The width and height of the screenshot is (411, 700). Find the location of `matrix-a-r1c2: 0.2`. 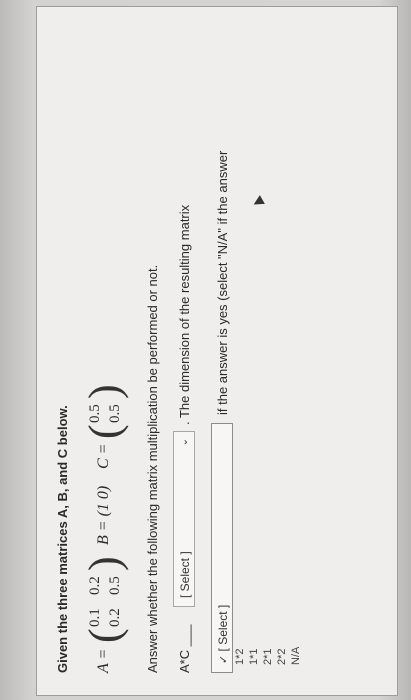

matrix-a-r1c2: 0.2 is located at coordinates (95, 585).